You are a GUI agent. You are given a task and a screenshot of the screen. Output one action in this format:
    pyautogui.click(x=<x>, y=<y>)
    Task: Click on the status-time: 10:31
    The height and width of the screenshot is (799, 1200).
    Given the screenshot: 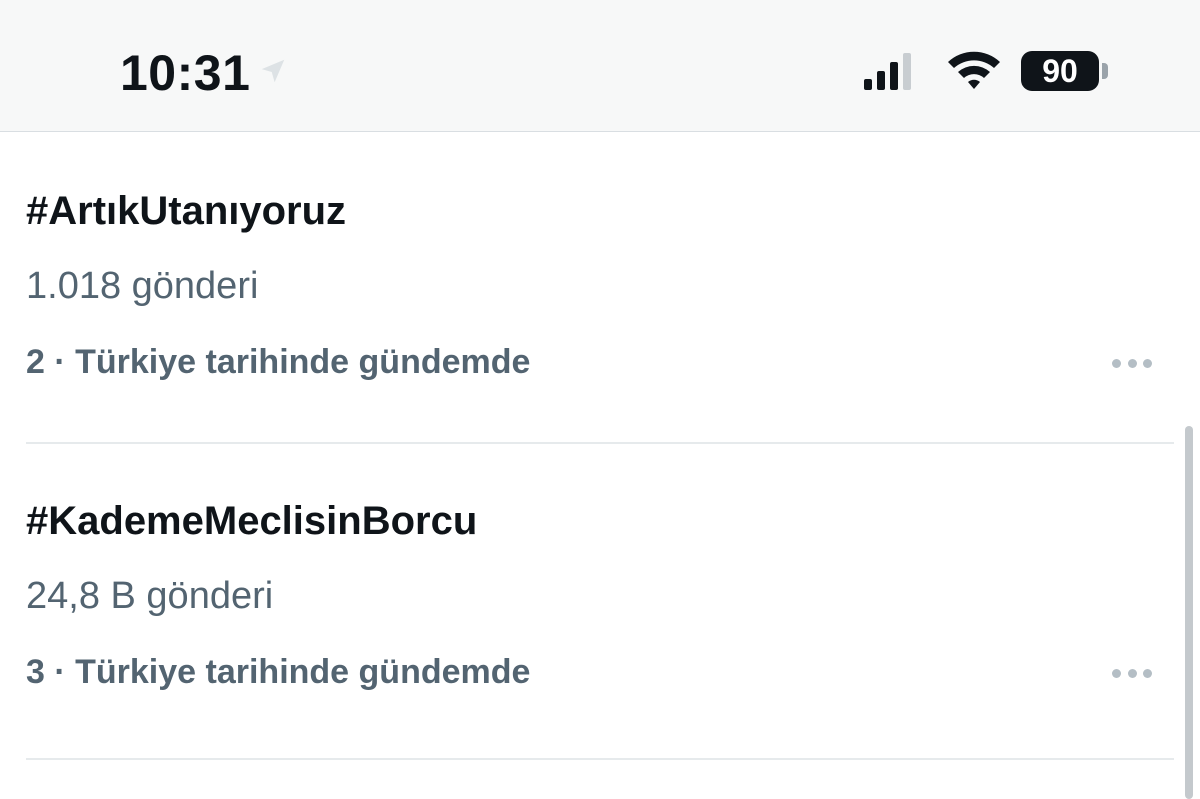 What is the action you would take?
    pyautogui.click(x=185, y=73)
    